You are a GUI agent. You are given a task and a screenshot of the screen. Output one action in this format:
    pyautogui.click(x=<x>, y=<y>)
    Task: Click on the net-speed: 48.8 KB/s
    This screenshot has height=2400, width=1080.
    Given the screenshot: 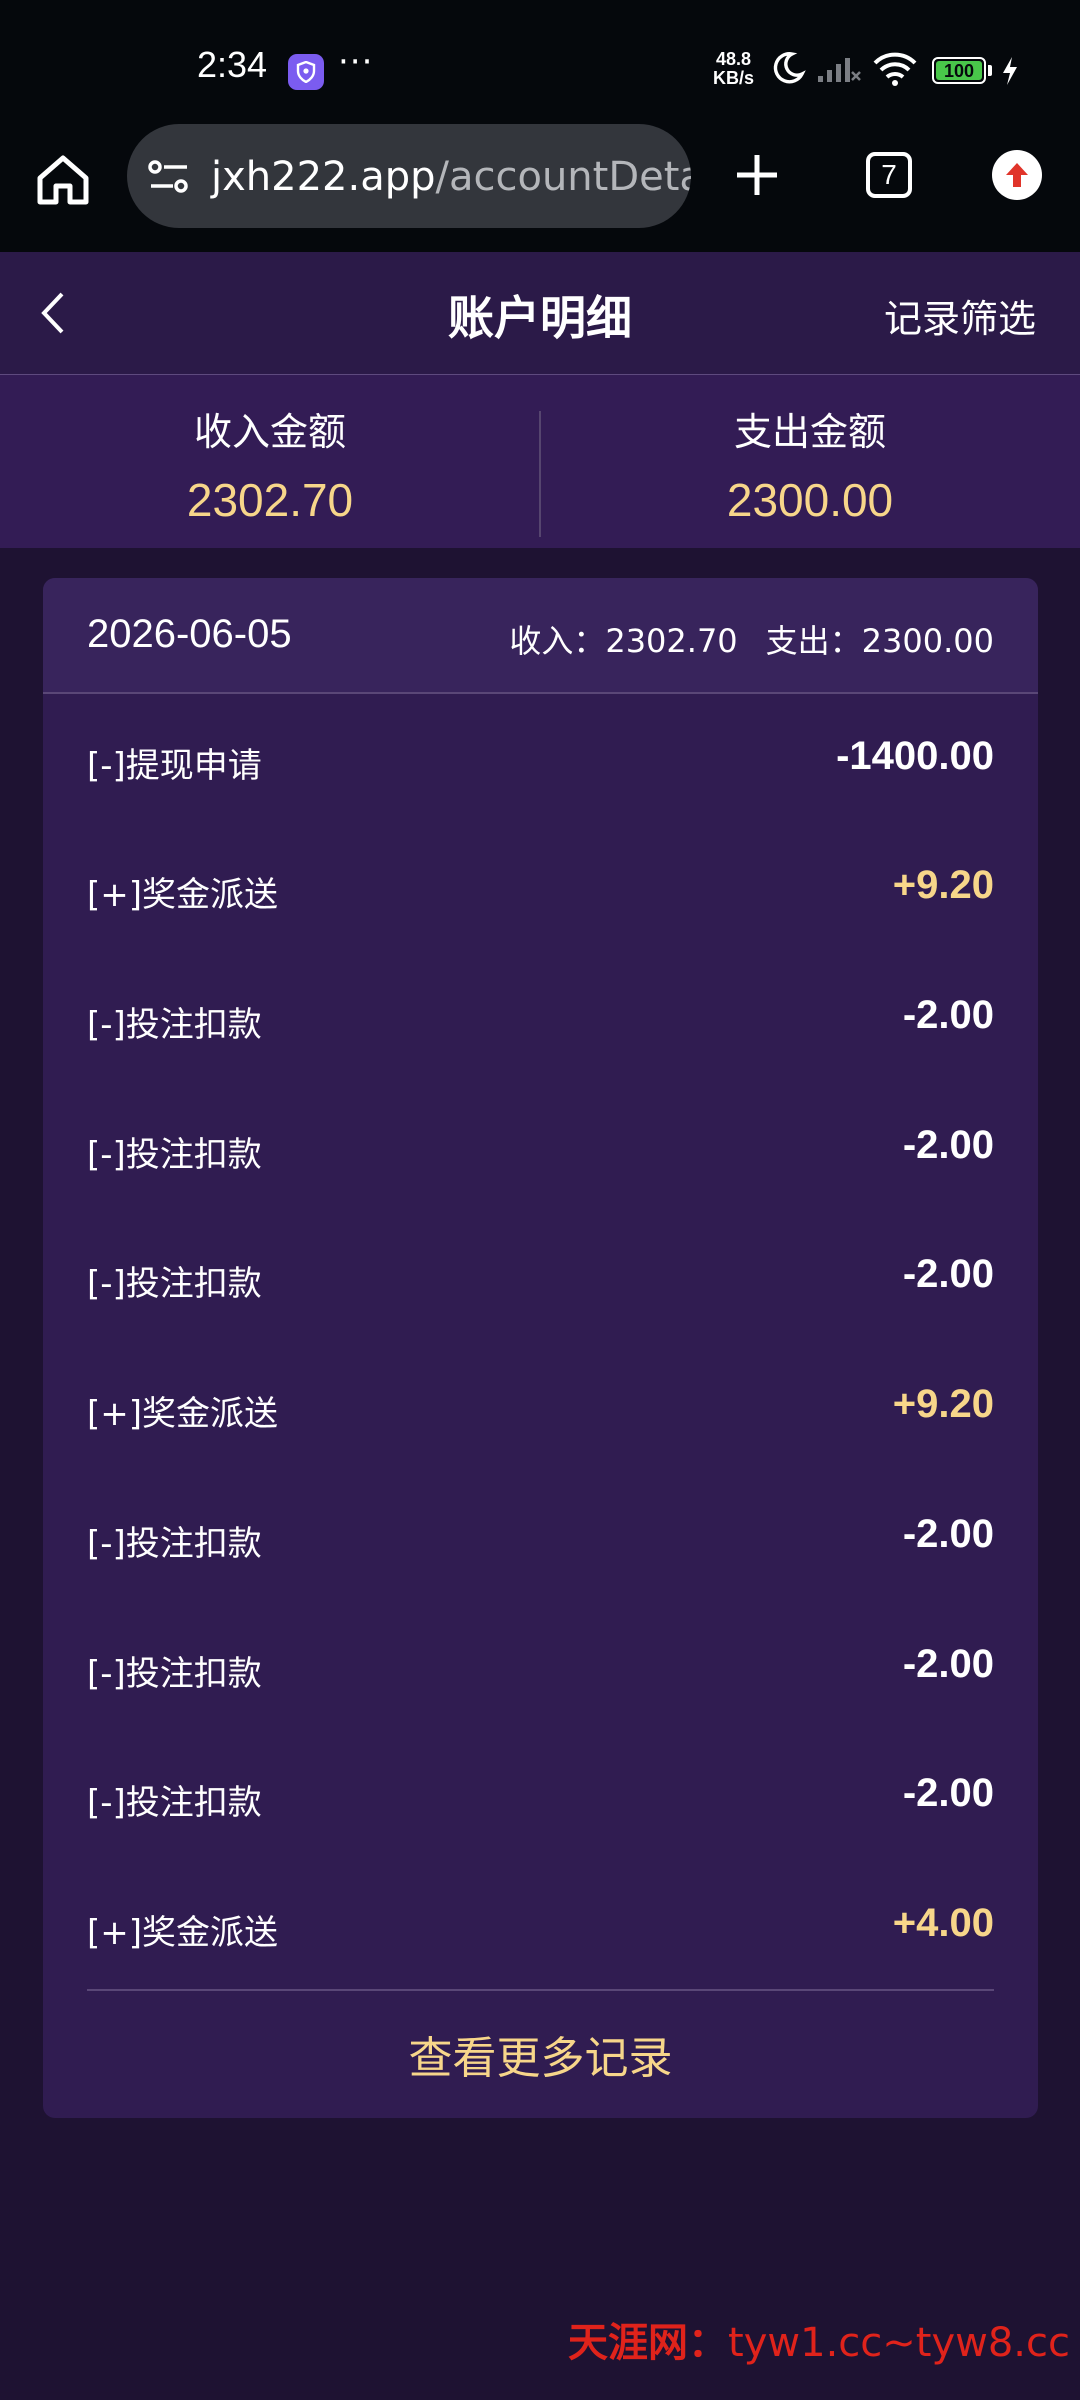 What is the action you would take?
    pyautogui.click(x=733, y=69)
    